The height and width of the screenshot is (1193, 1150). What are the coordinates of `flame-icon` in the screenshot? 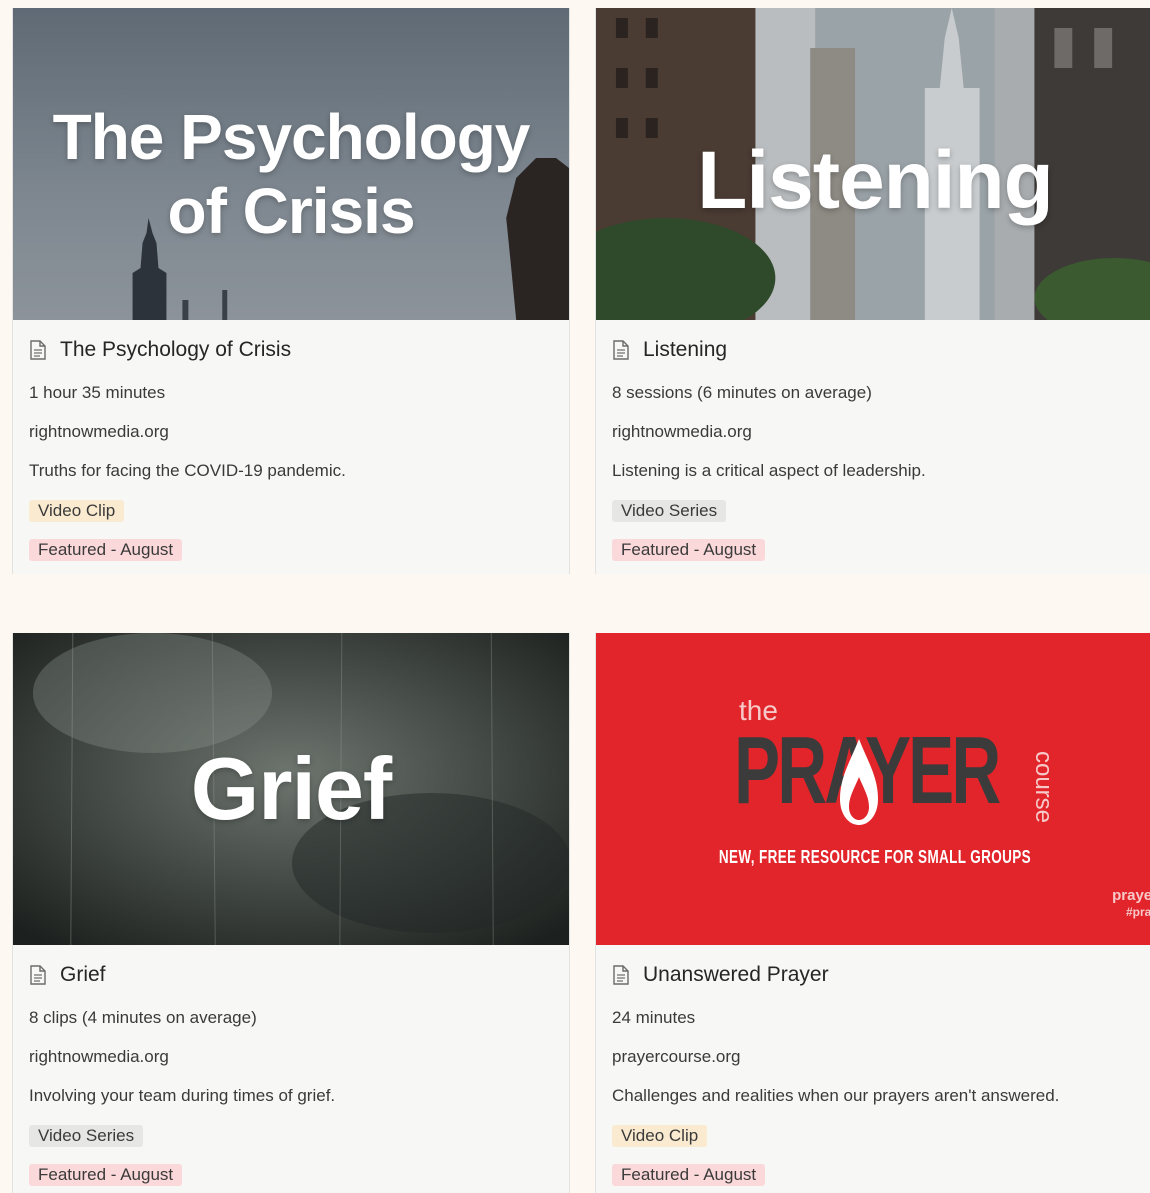 It's located at (859, 782).